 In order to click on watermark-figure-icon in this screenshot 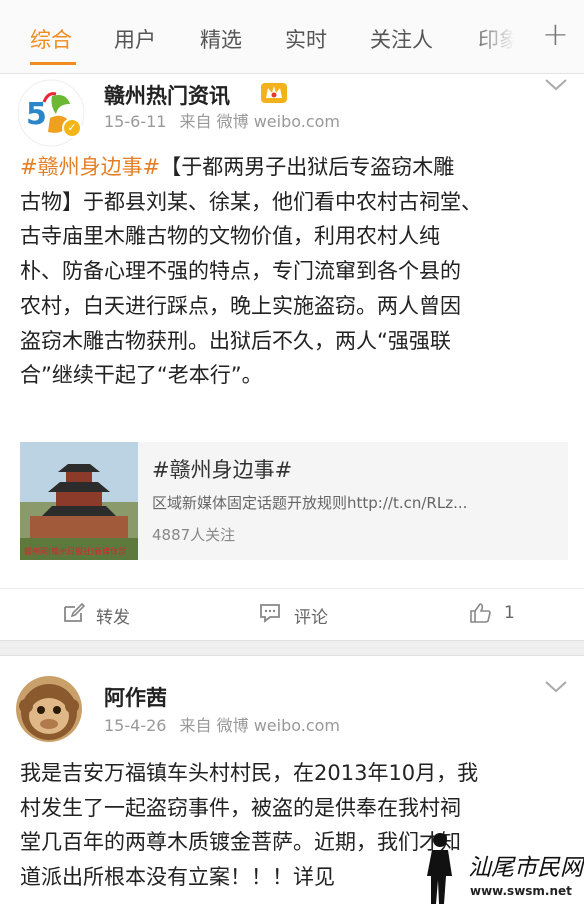, I will do `click(439, 868)`.